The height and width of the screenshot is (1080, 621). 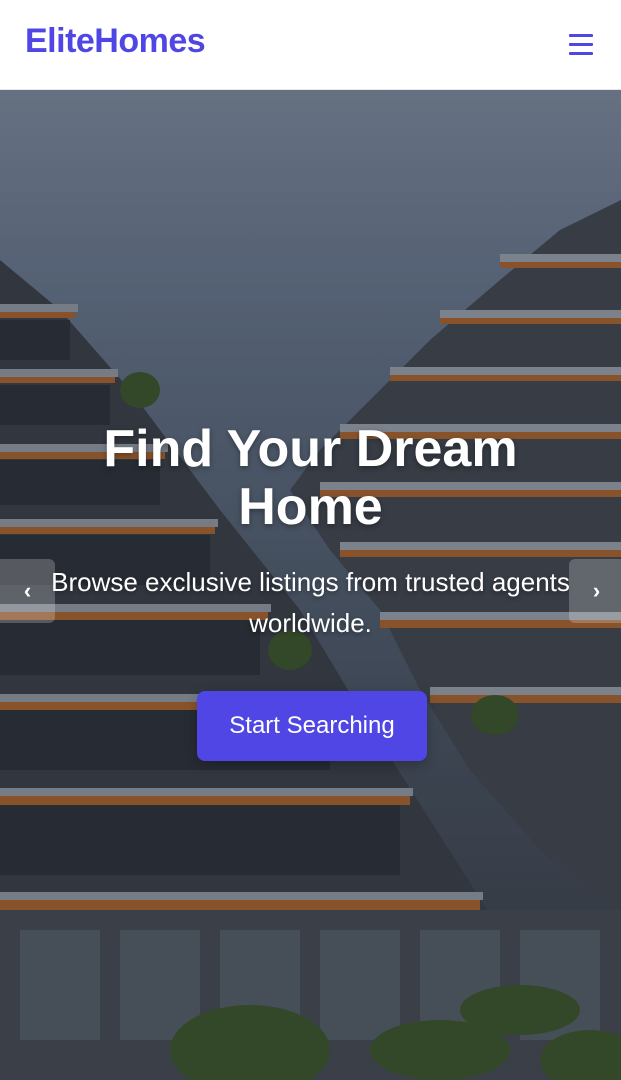 What do you see at coordinates (312, 726) in the screenshot?
I see `start-searching-button: Start Searching` at bounding box center [312, 726].